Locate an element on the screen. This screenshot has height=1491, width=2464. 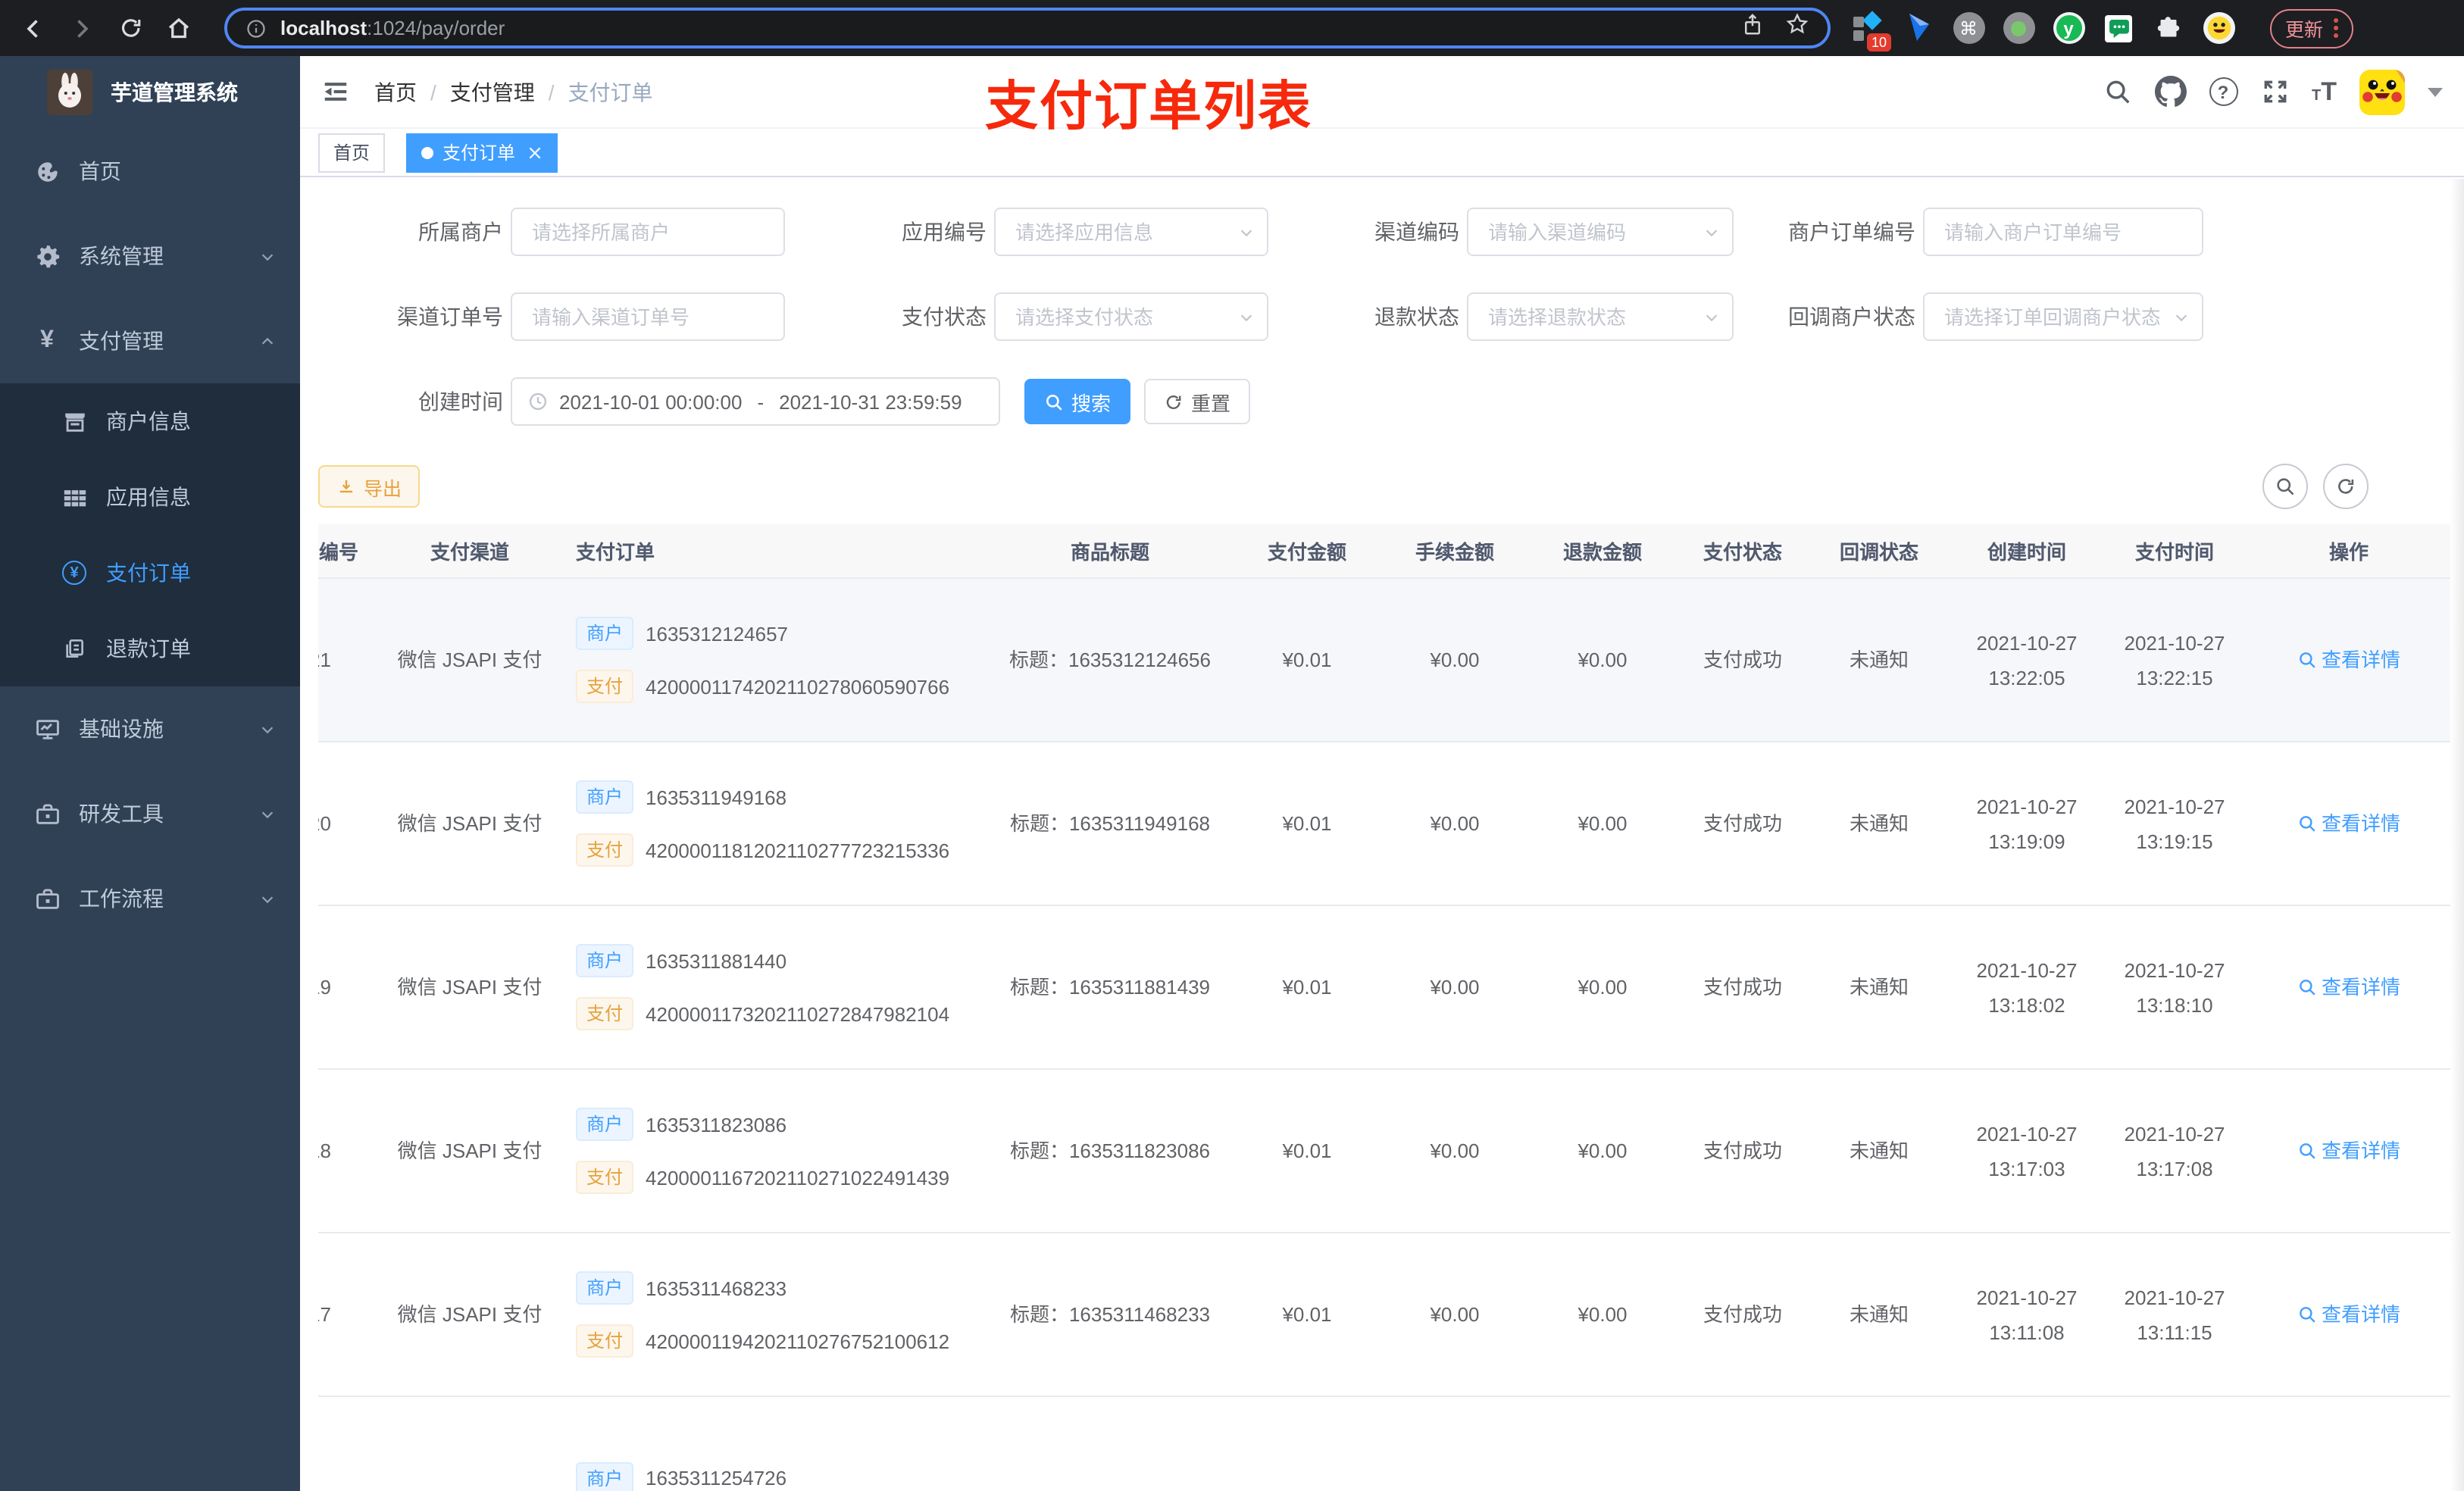
pay-status-label: 支付状态 is located at coordinates (944, 317).